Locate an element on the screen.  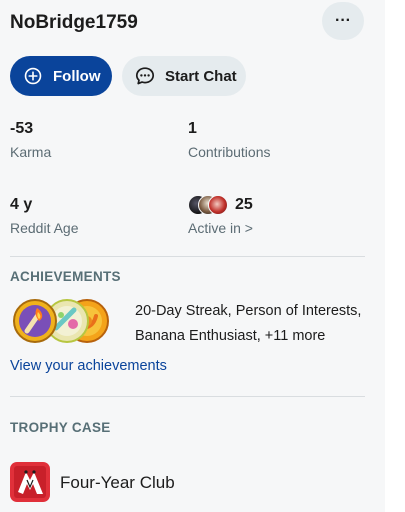
reddit-age-stat: 4 y Reddit Age is located at coordinates (44, 216).